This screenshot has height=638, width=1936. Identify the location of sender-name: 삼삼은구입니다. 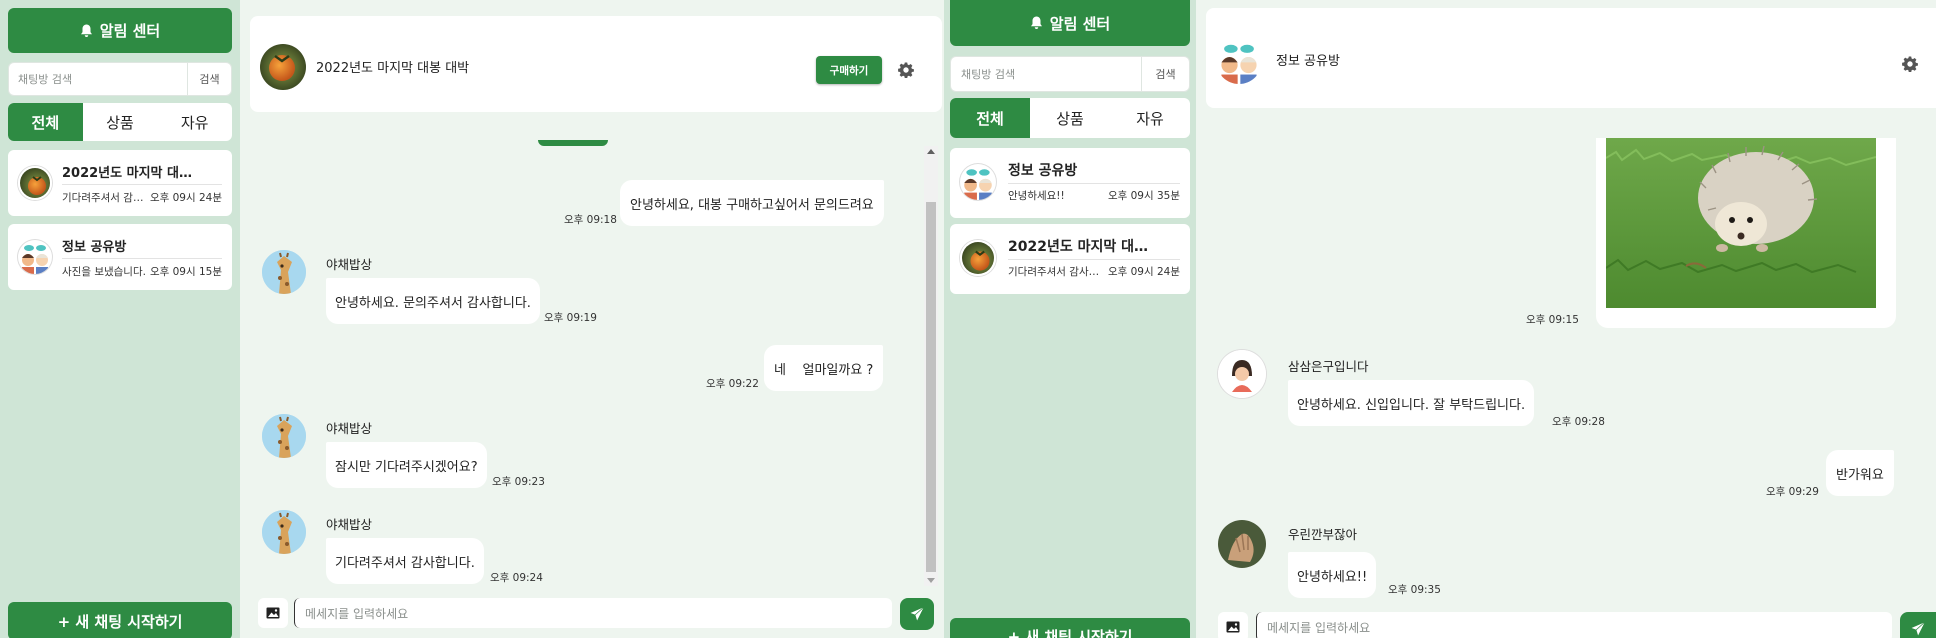
(1328, 366).